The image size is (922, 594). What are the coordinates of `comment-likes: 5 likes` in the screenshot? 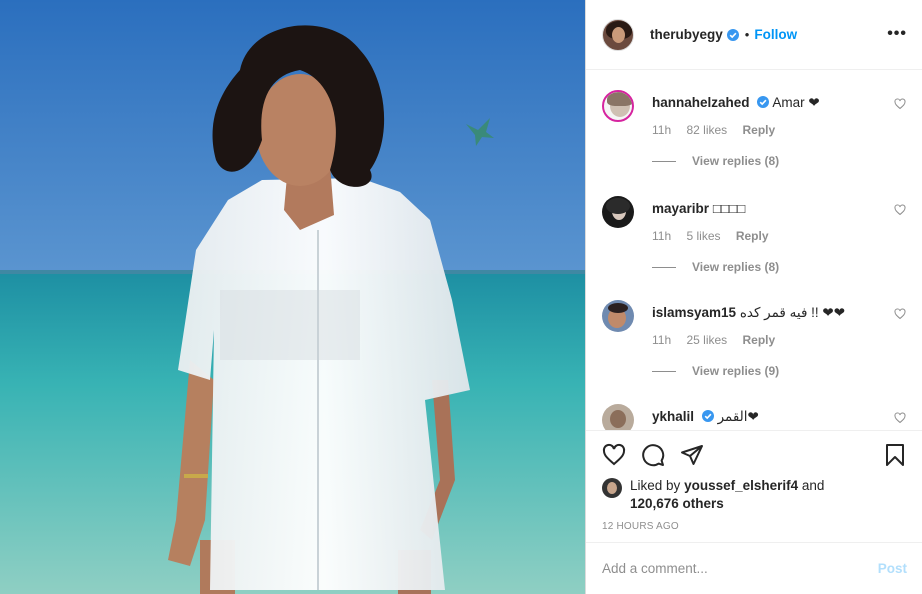 It's located at (703, 236).